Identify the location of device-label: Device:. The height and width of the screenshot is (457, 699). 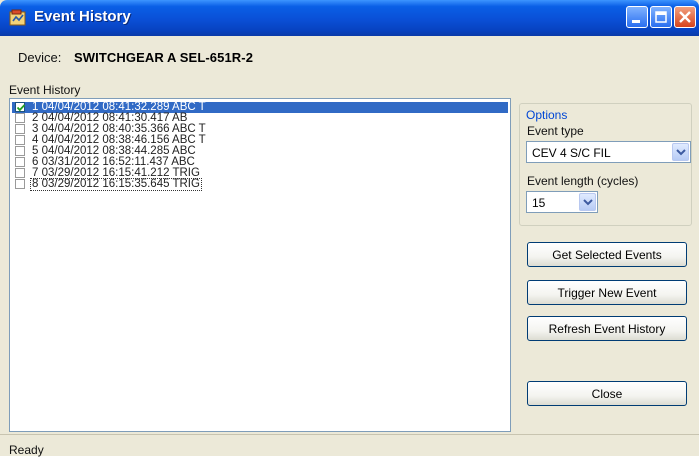
(40, 57).